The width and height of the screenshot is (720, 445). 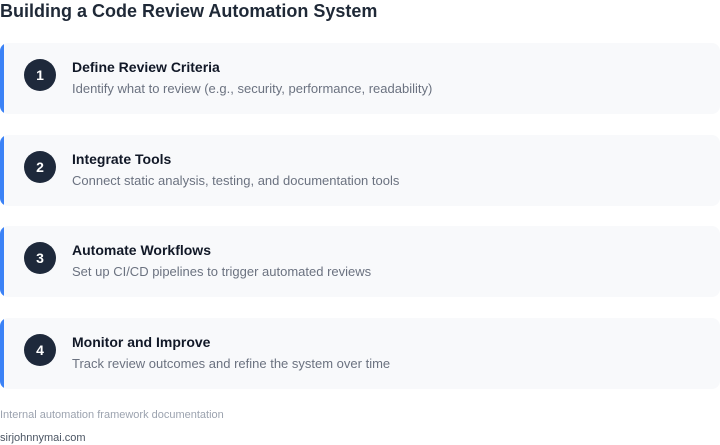 I want to click on step-title: Integrate Tools, so click(x=122, y=159).